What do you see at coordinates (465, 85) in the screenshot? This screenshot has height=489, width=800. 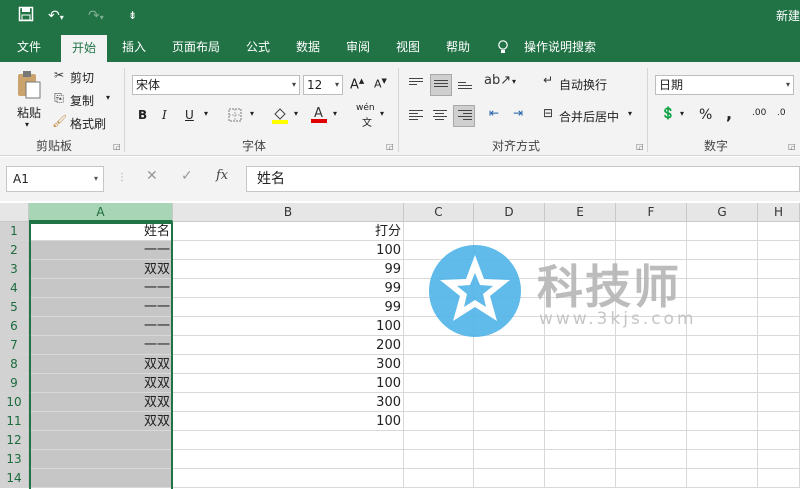 I see `align-bottom-icon` at bounding box center [465, 85].